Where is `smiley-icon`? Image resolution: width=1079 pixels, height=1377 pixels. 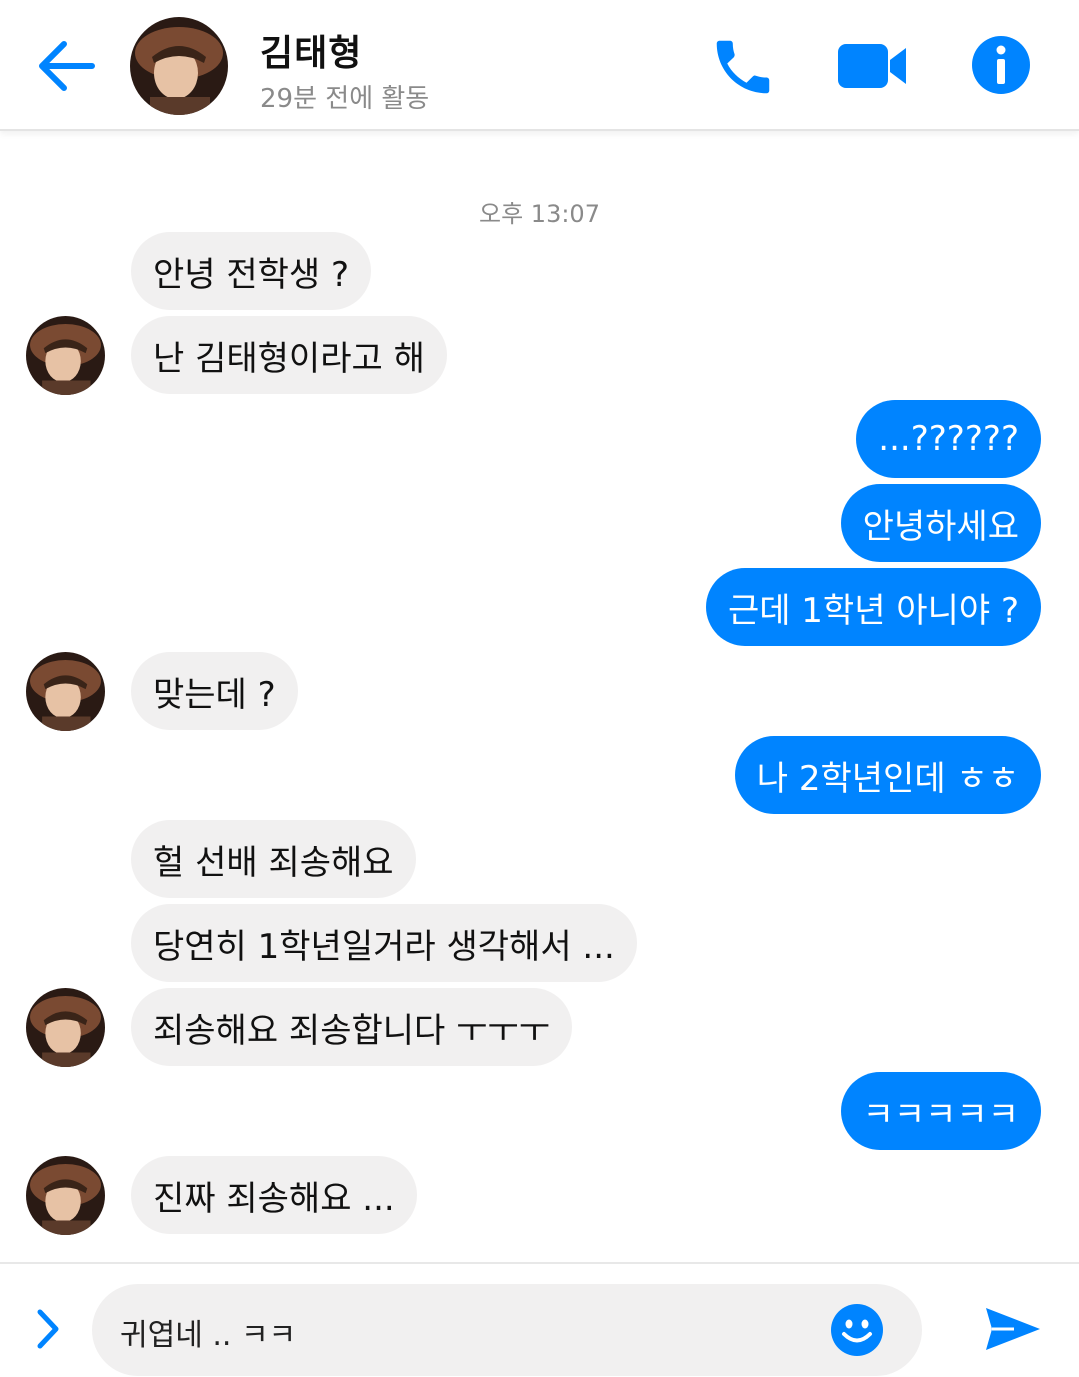
smiley-icon is located at coordinates (857, 1330).